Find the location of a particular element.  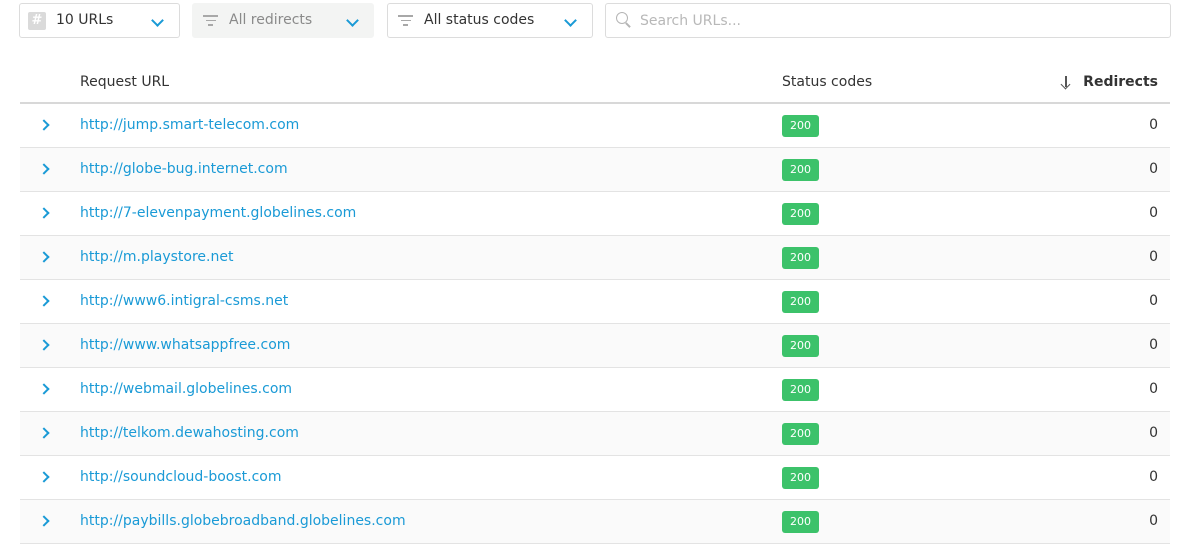

request-url-link: http://soundcloud-boost.com is located at coordinates (181, 477).